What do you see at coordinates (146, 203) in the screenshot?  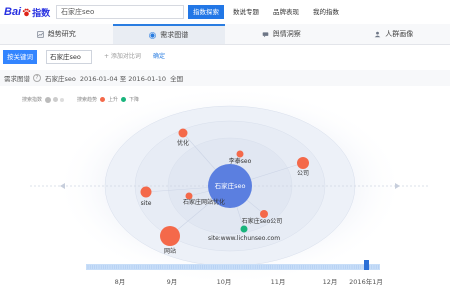 I see `graph-node-label-3: site` at bounding box center [146, 203].